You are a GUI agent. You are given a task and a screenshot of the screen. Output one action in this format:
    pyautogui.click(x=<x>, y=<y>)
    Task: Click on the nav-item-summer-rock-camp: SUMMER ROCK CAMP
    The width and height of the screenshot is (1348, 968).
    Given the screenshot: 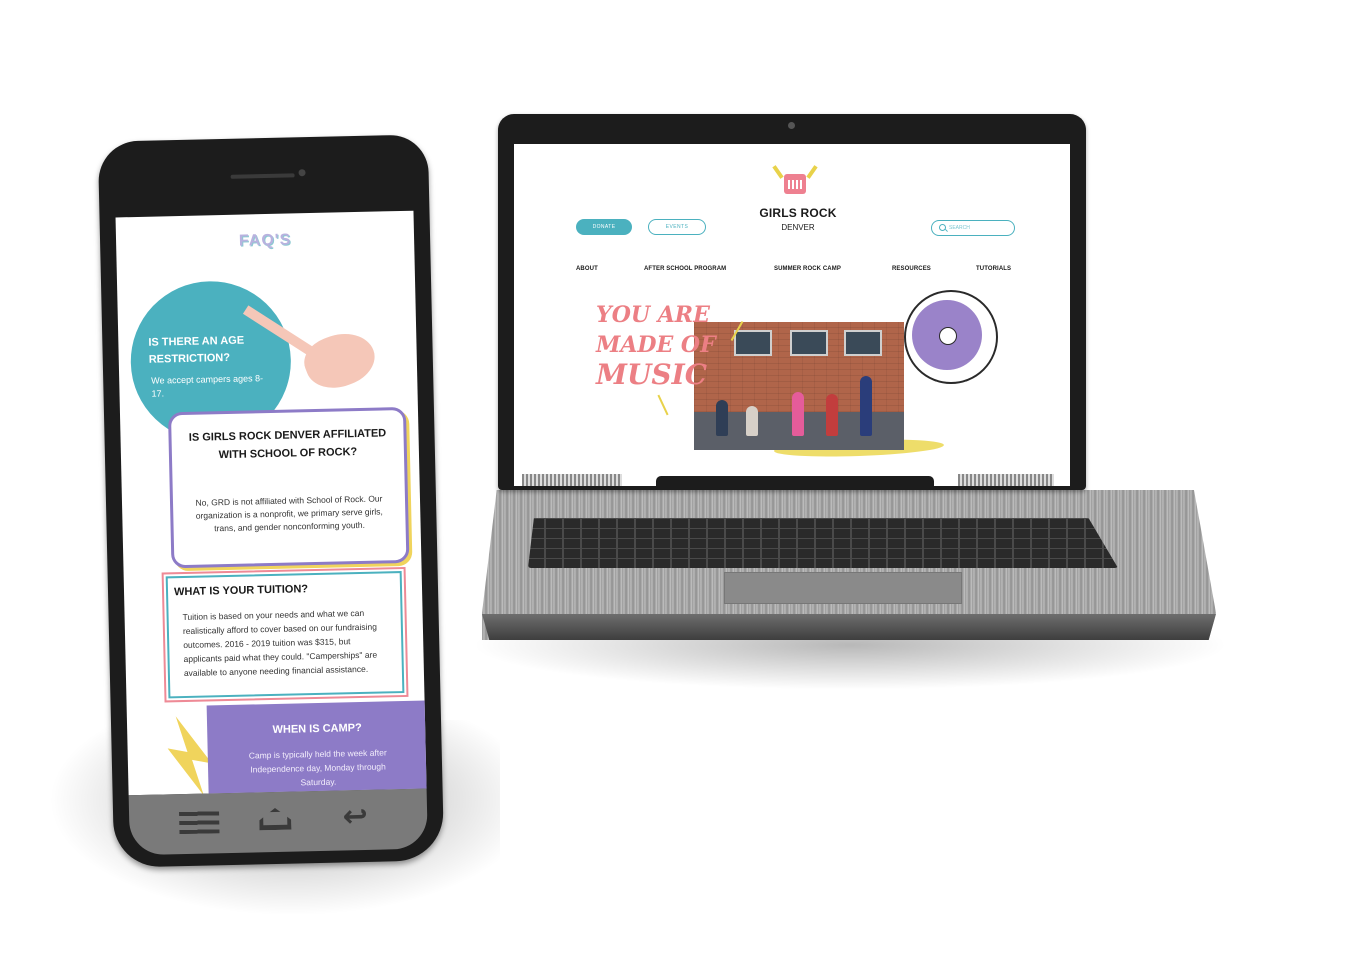 What is the action you would take?
    pyautogui.click(x=807, y=269)
    